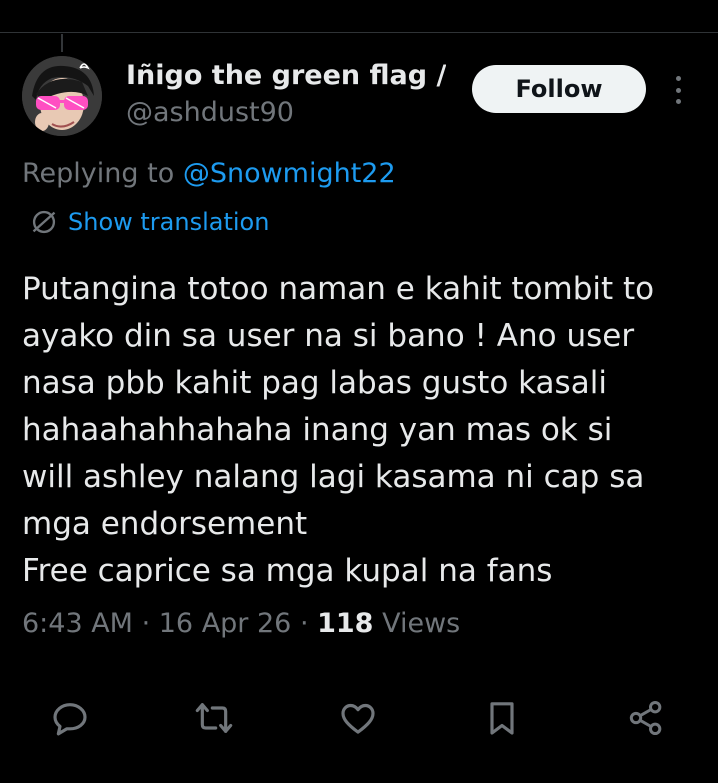 Image resolution: width=718 pixels, height=783 pixels. I want to click on author-handle: @ashdust90, so click(210, 112).